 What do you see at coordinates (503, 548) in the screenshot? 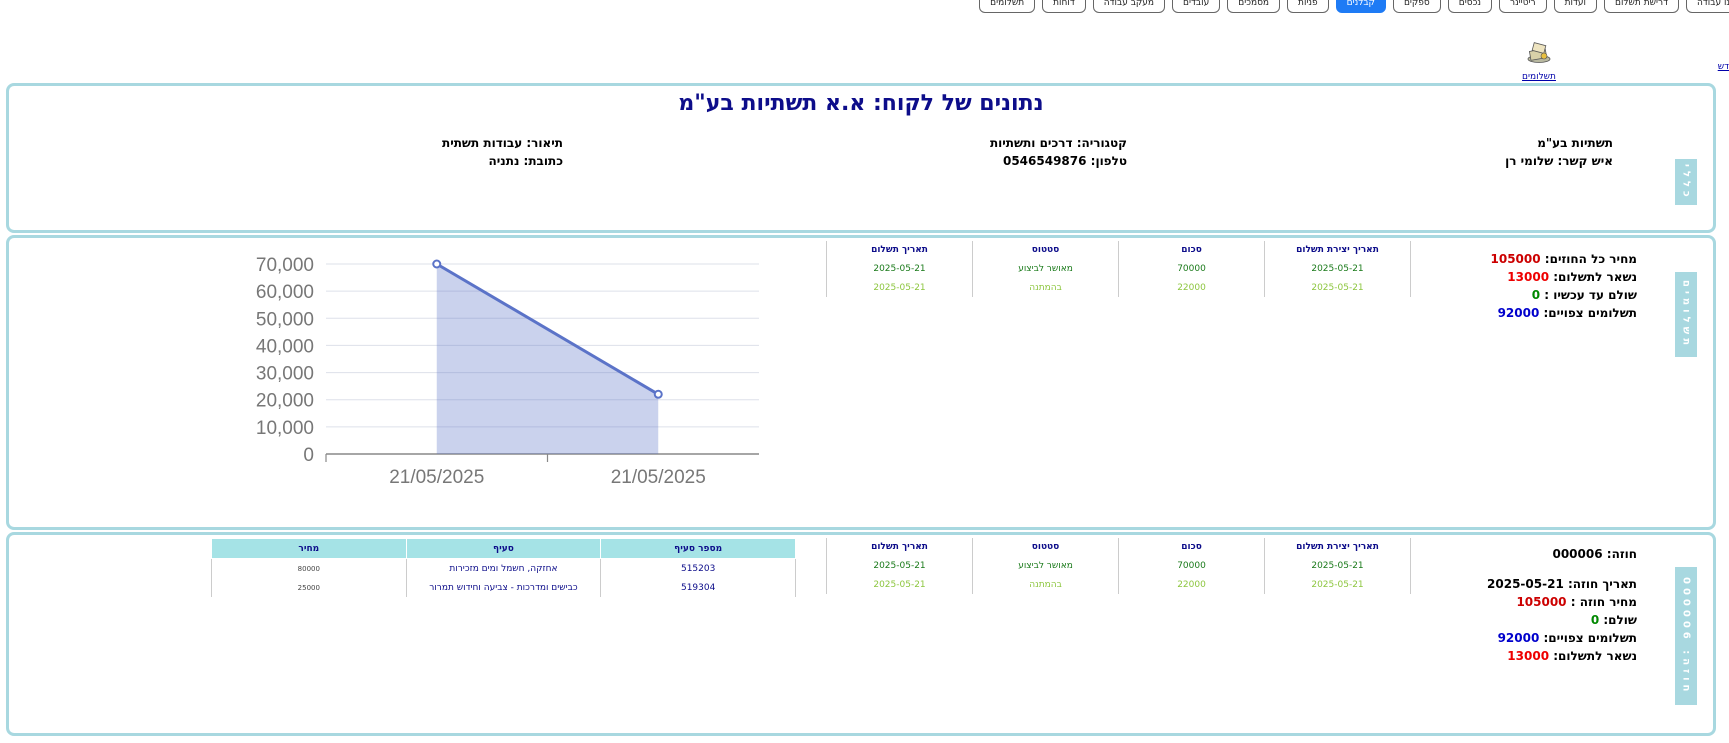
I see `col-item-desc: סעיף` at bounding box center [503, 548].